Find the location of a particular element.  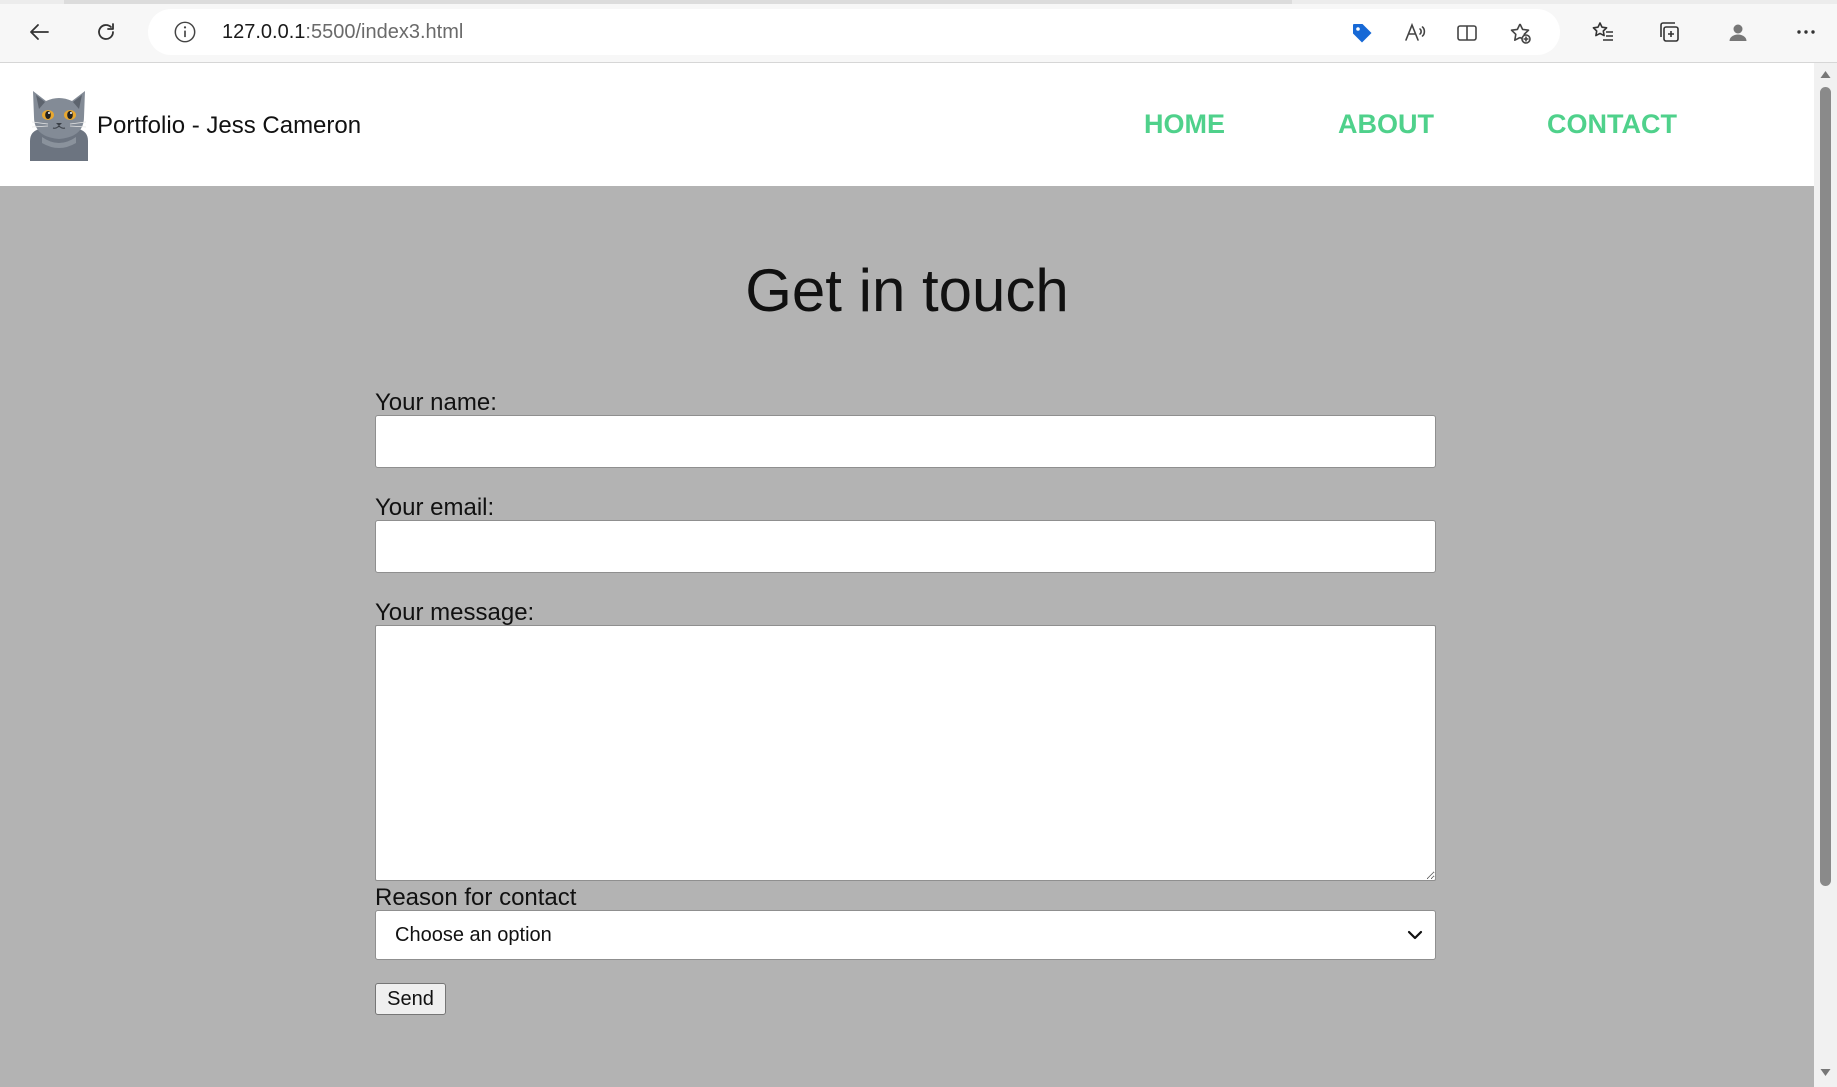

email-label: Your email: is located at coordinates (435, 507).